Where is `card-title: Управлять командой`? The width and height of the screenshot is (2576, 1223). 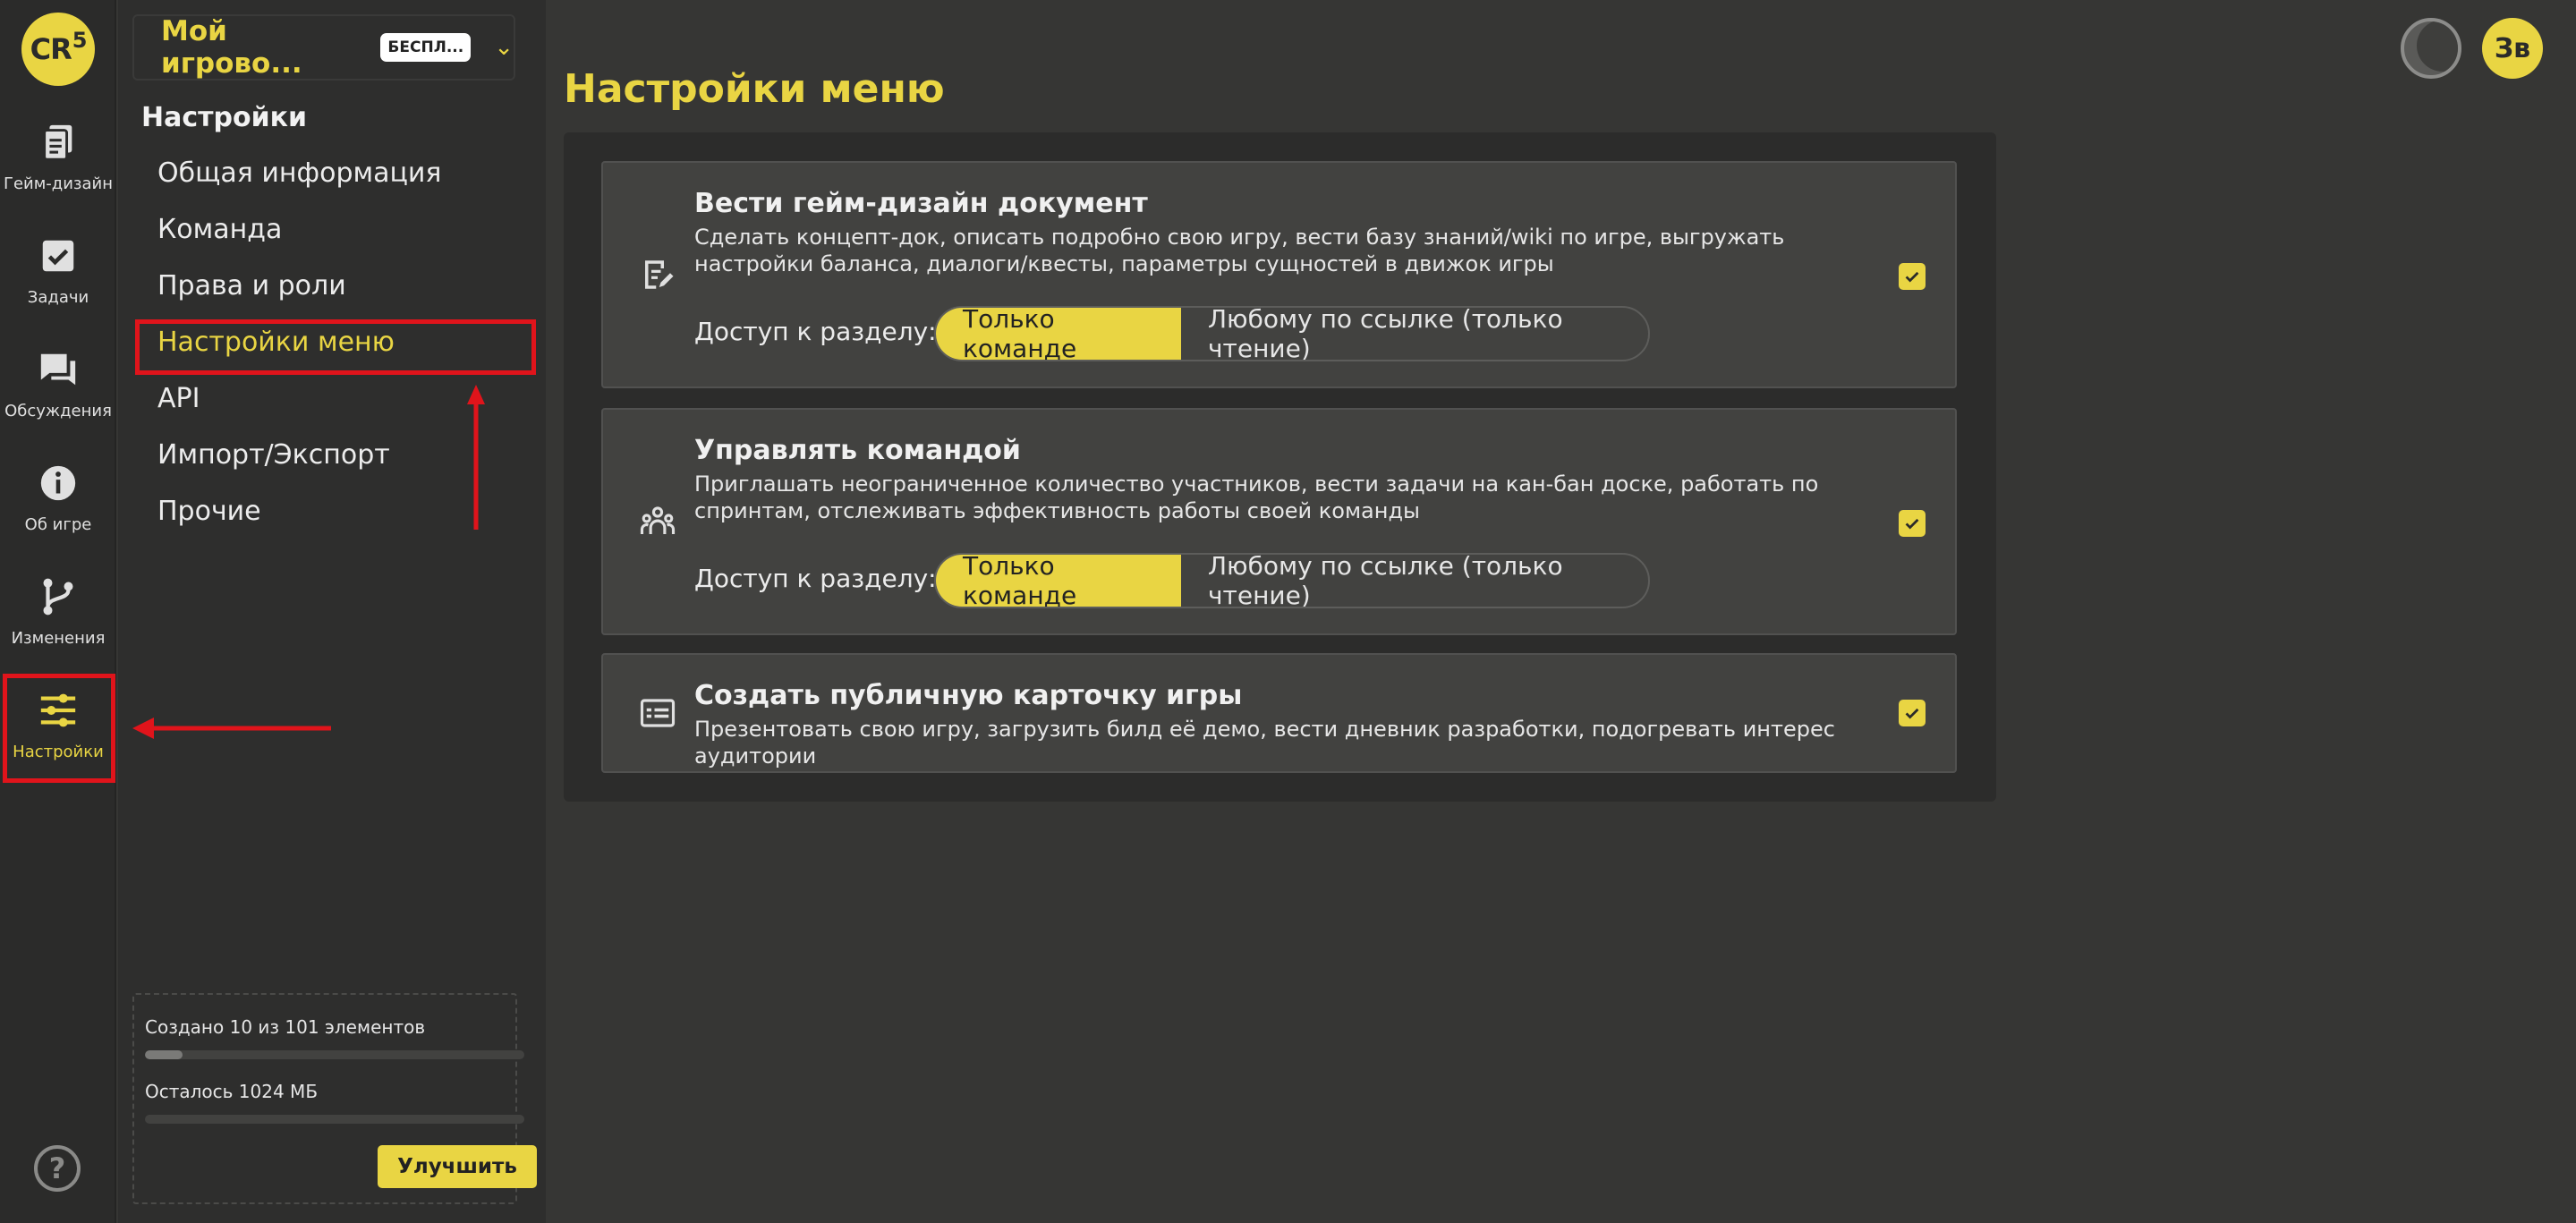
card-title: Управлять командой is located at coordinates (857, 450).